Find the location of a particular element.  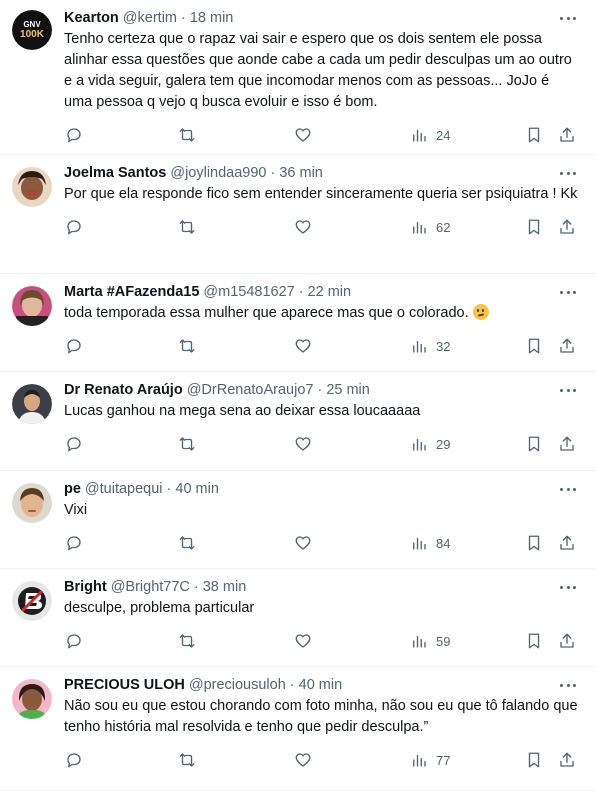

views-button: 62 is located at coordinates (430, 227).